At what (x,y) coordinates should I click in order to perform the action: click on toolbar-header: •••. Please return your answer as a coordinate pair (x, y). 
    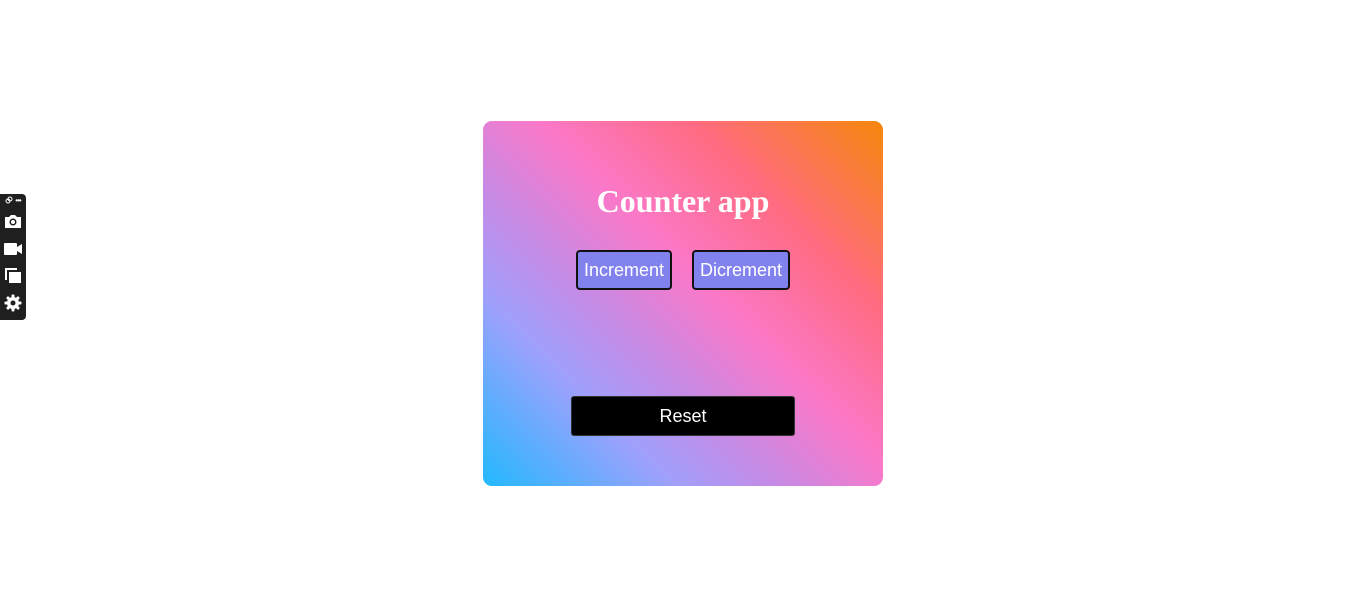
    Looking at the image, I should click on (13, 201).